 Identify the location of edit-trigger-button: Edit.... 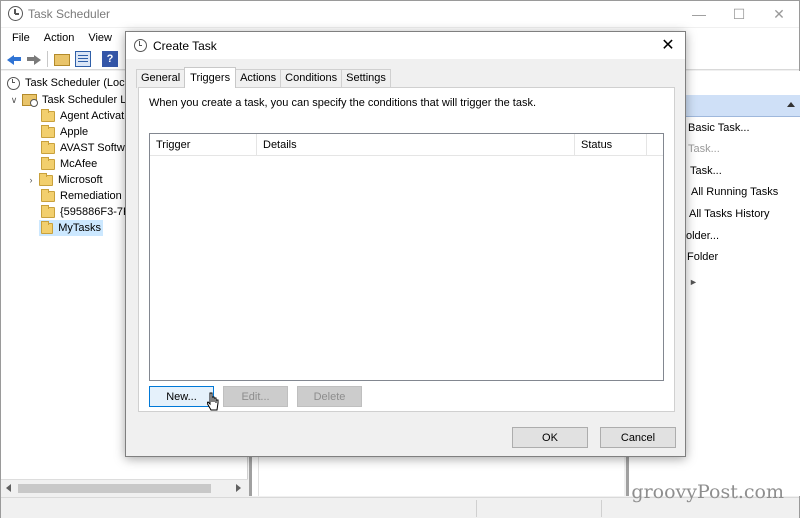
(255, 396).